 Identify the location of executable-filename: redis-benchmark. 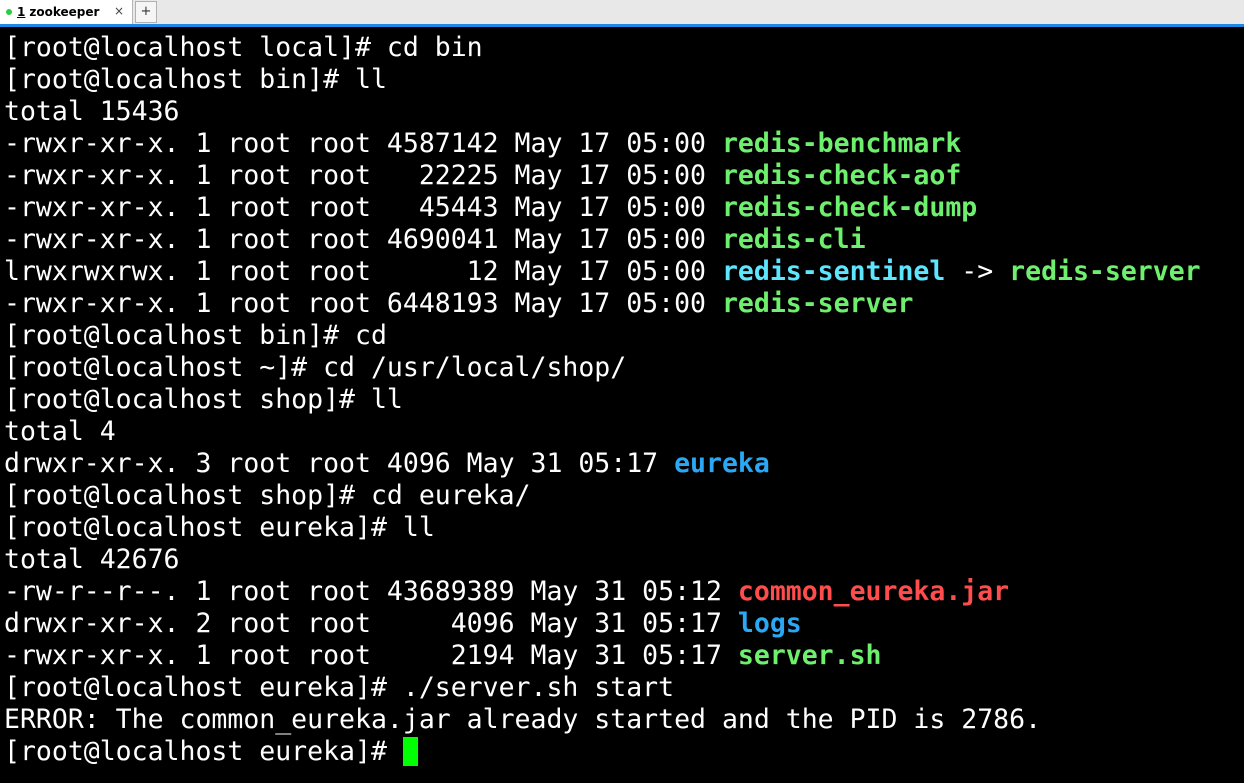
(841, 143).